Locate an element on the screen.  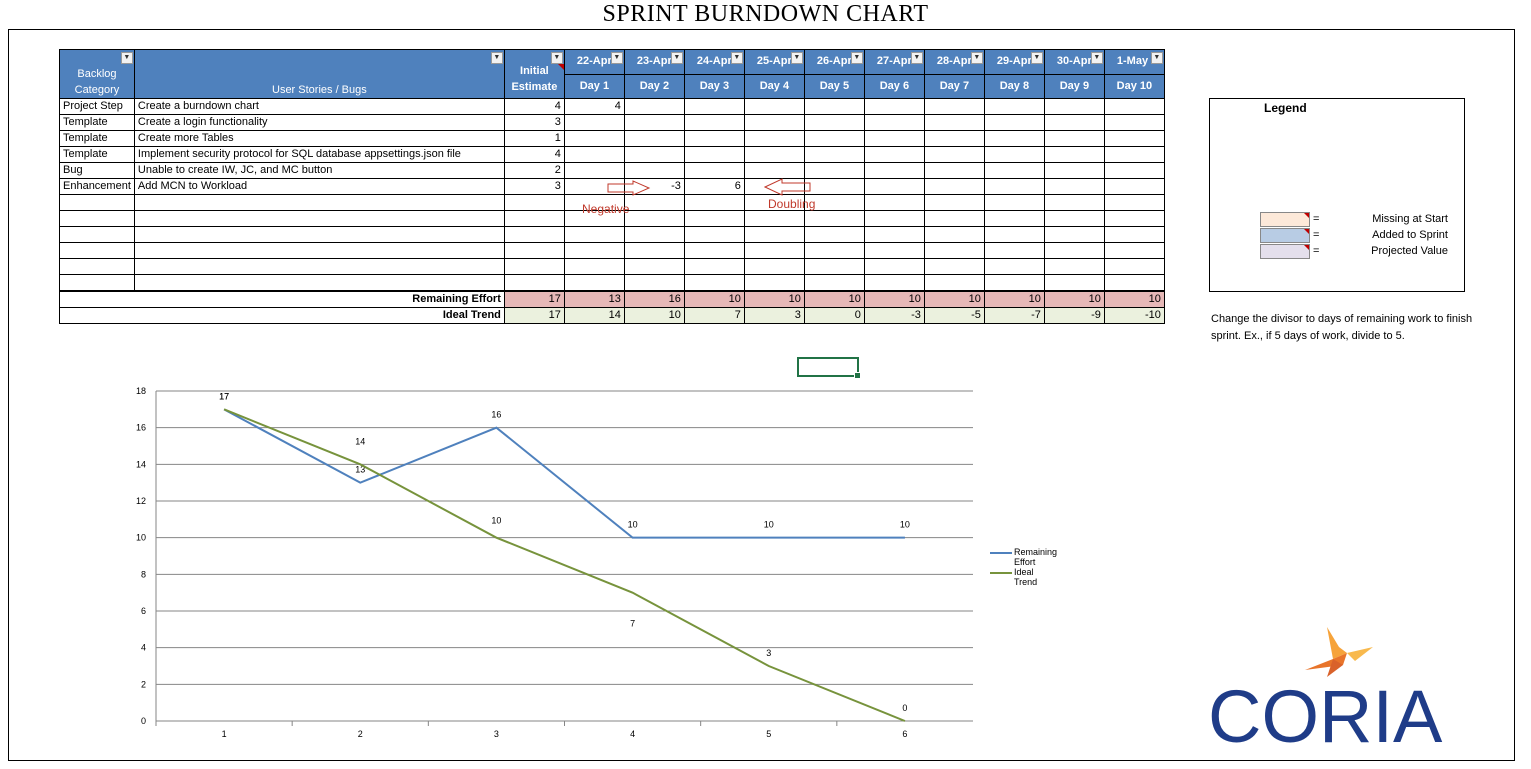
cell-category: Template is located at coordinates (97, 122).